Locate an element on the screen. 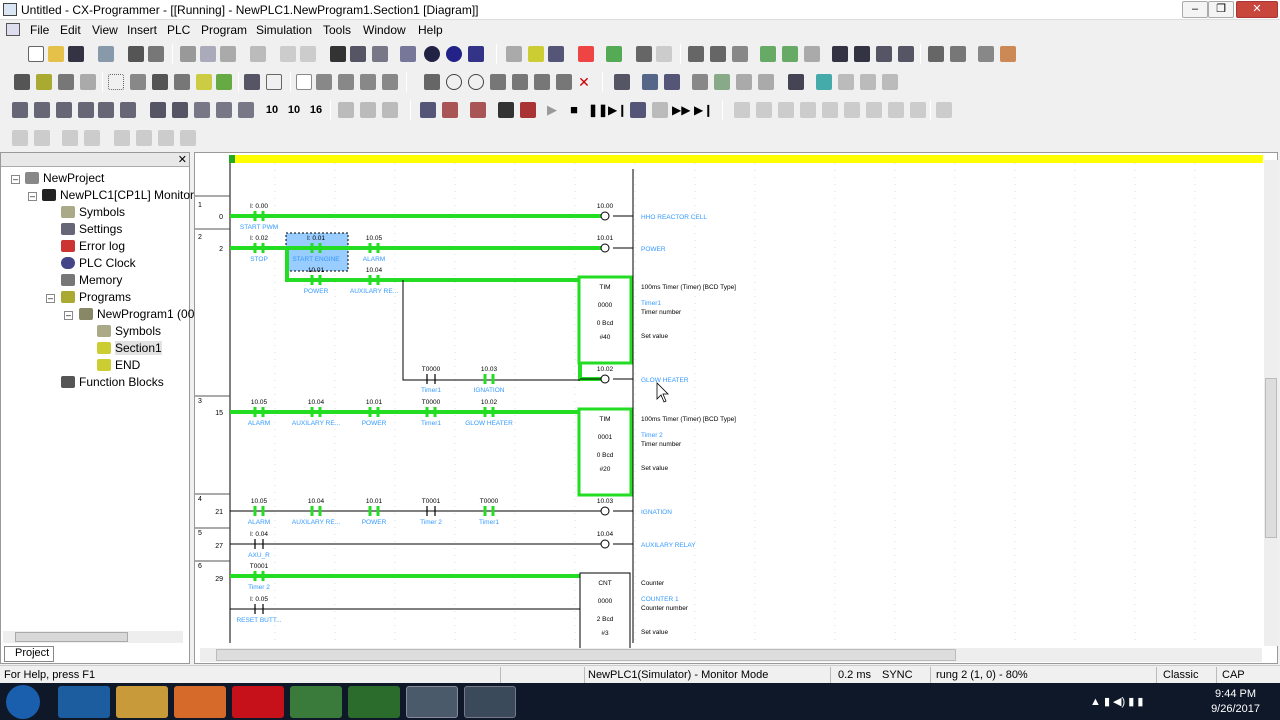 This screenshot has height=720, width=1280. tree-item-error-log: Error log is located at coordinates (93, 247).